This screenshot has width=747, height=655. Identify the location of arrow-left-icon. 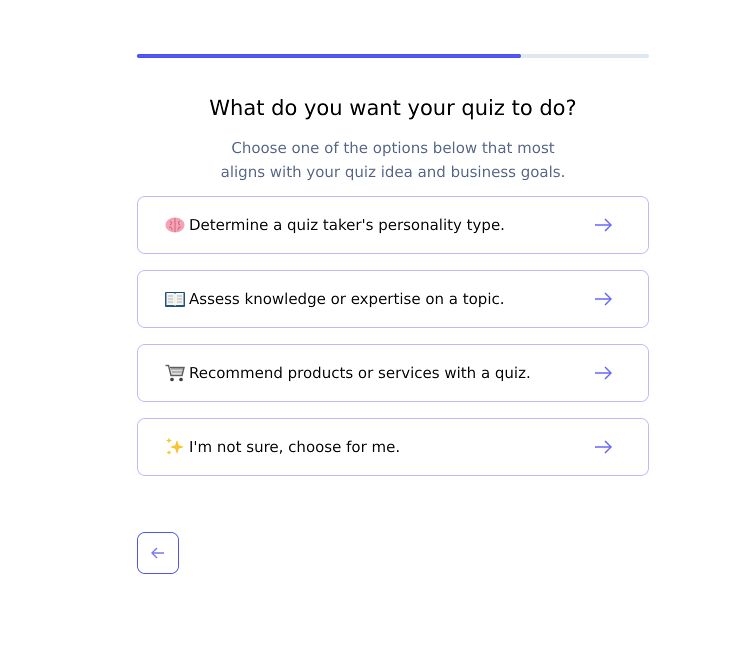
(158, 553).